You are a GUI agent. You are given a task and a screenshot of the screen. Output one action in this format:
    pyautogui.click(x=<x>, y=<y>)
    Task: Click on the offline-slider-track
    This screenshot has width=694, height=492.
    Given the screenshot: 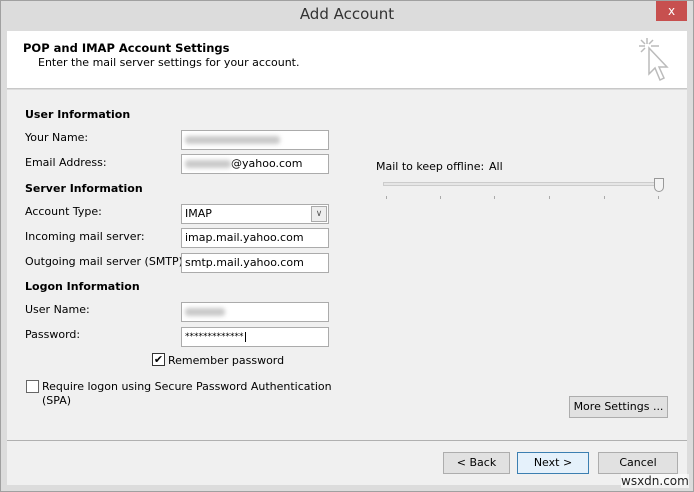 What is the action you would take?
    pyautogui.click(x=521, y=184)
    